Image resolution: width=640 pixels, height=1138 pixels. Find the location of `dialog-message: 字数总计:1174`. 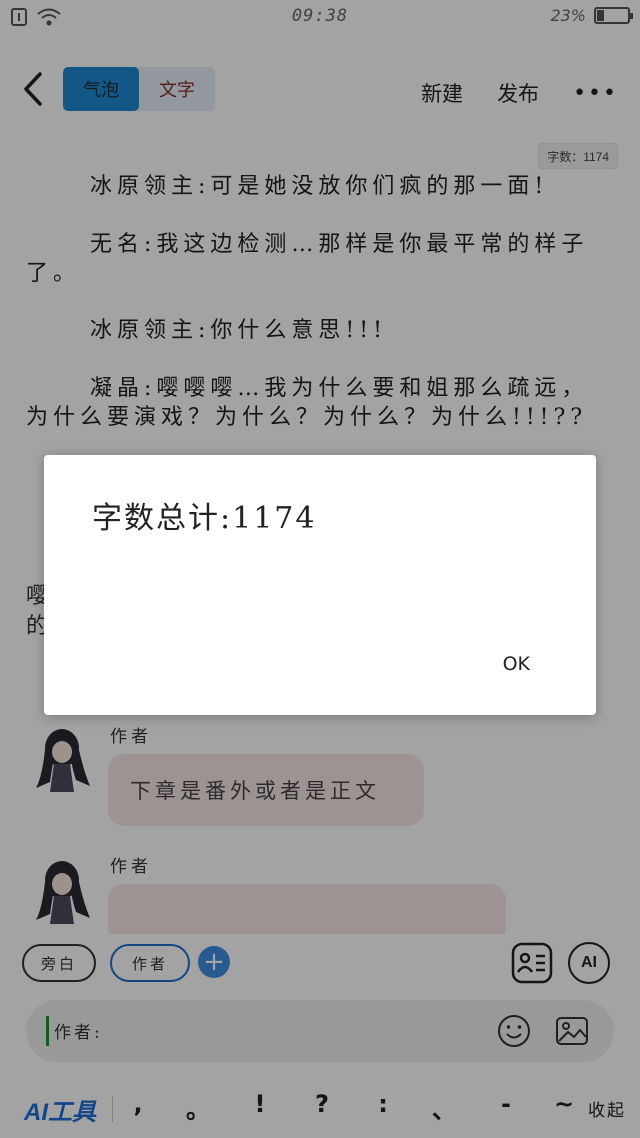

dialog-message: 字数总计:1174 is located at coordinates (204, 518).